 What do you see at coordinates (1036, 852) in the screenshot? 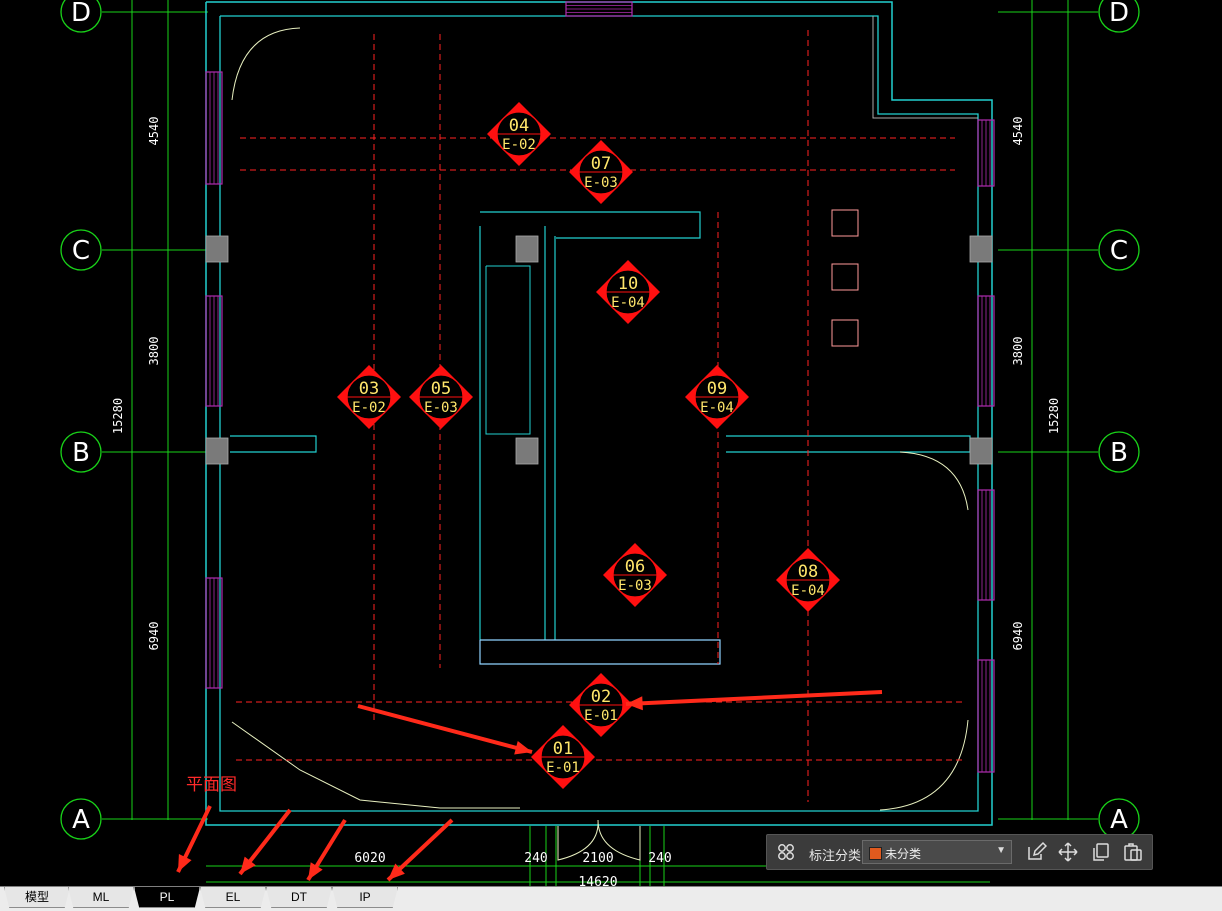
I see `edit-icon` at bounding box center [1036, 852].